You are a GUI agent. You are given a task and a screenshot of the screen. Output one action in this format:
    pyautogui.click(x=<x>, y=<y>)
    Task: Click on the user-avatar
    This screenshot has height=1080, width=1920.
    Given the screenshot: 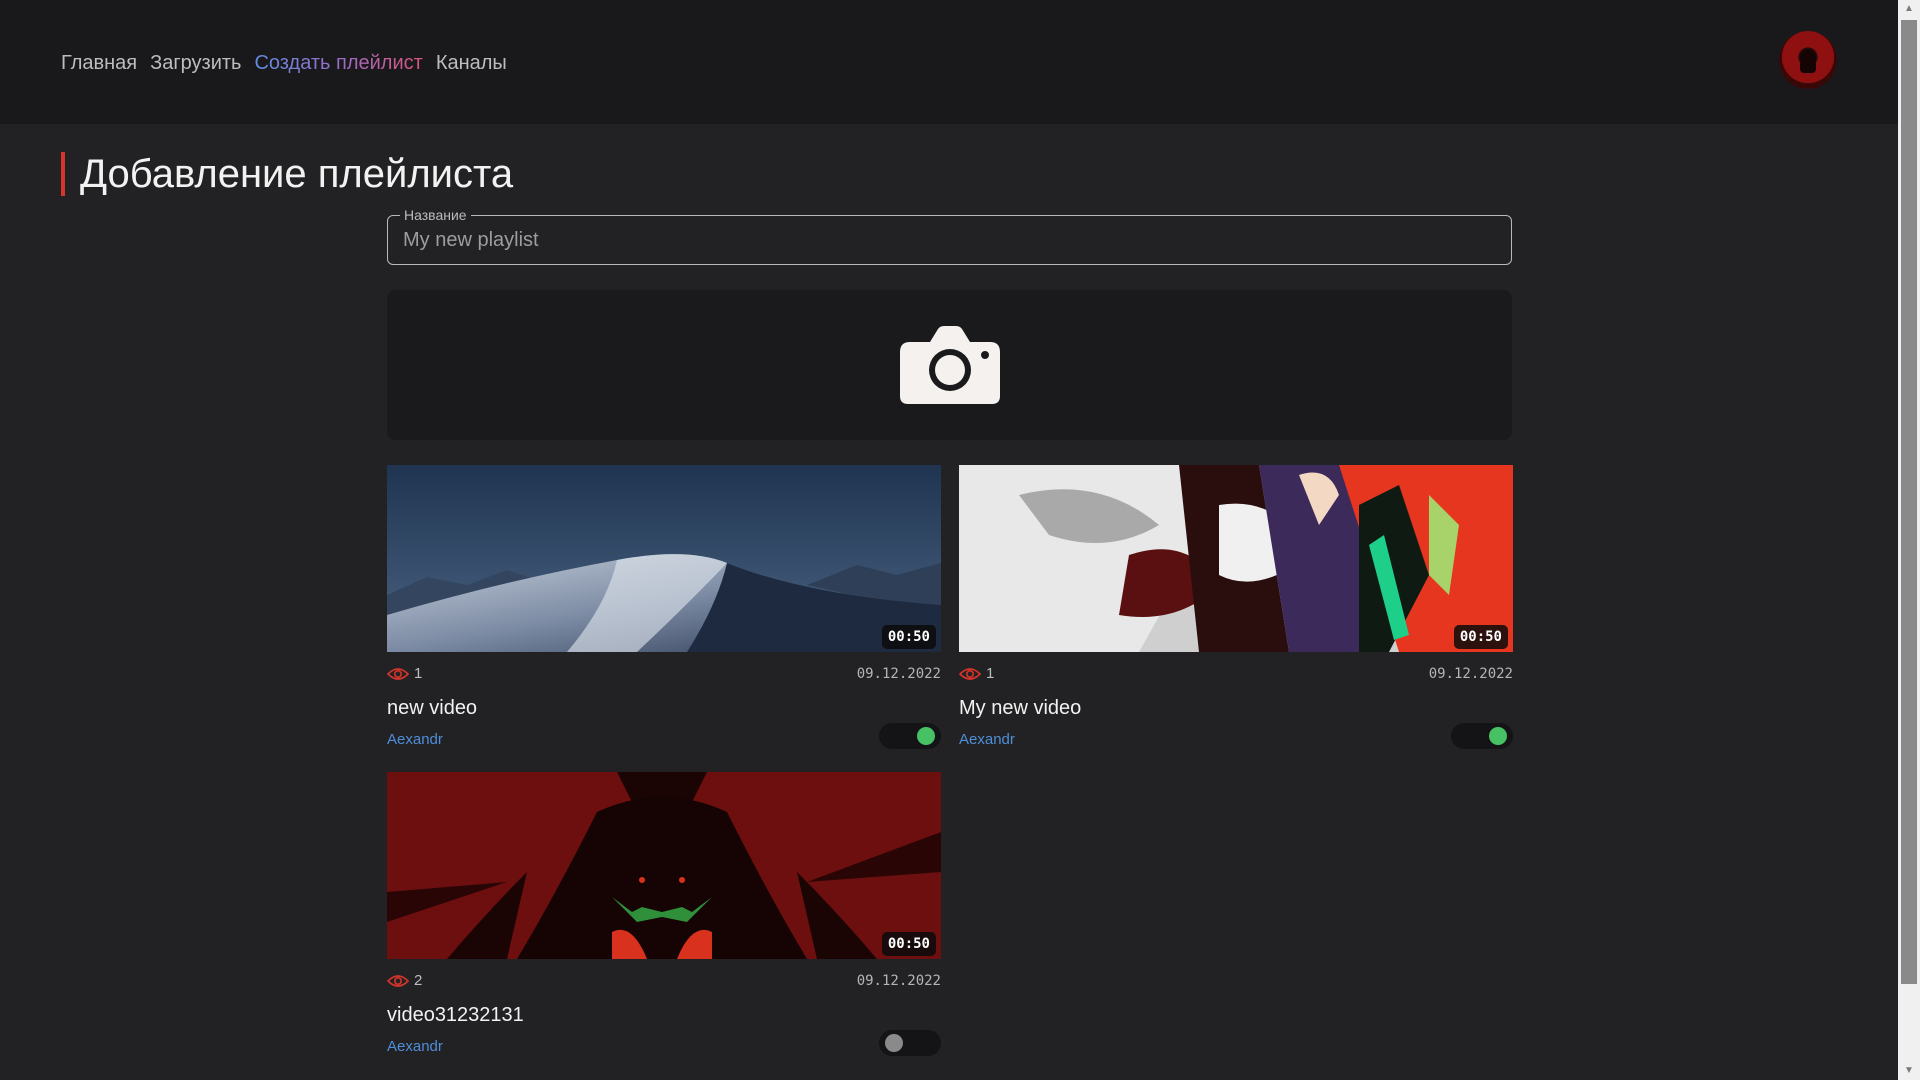 What is the action you would take?
    pyautogui.click(x=1808, y=60)
    